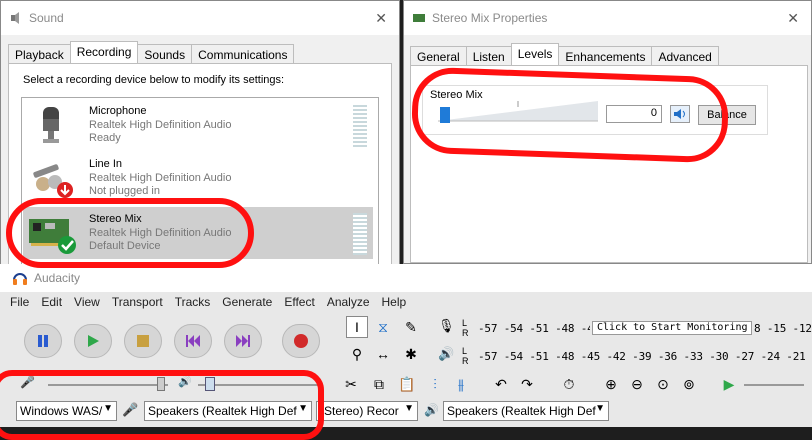  What do you see at coordinates (379, 384) in the screenshot?
I see `copy-icon: ⧉` at bounding box center [379, 384].